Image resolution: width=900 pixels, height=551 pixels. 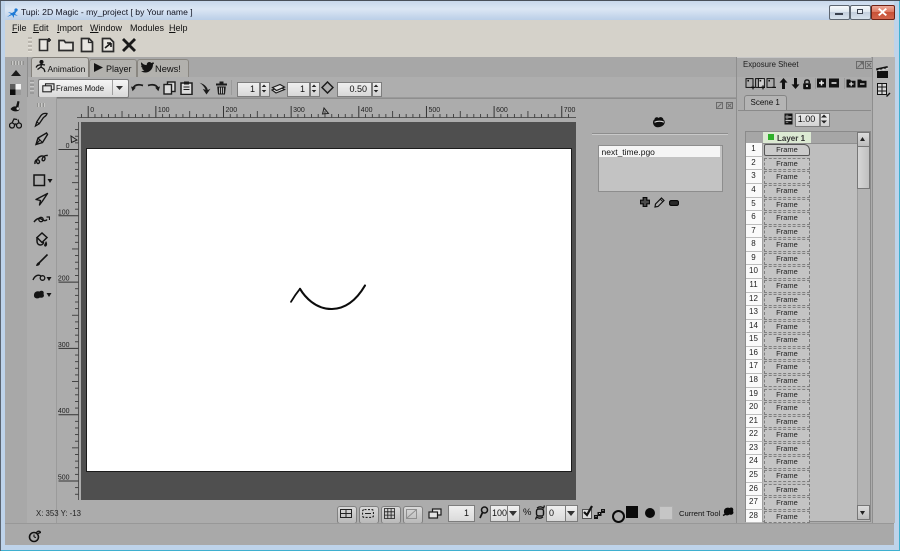 I want to click on svg-text: 700, so click(x=570, y=110).